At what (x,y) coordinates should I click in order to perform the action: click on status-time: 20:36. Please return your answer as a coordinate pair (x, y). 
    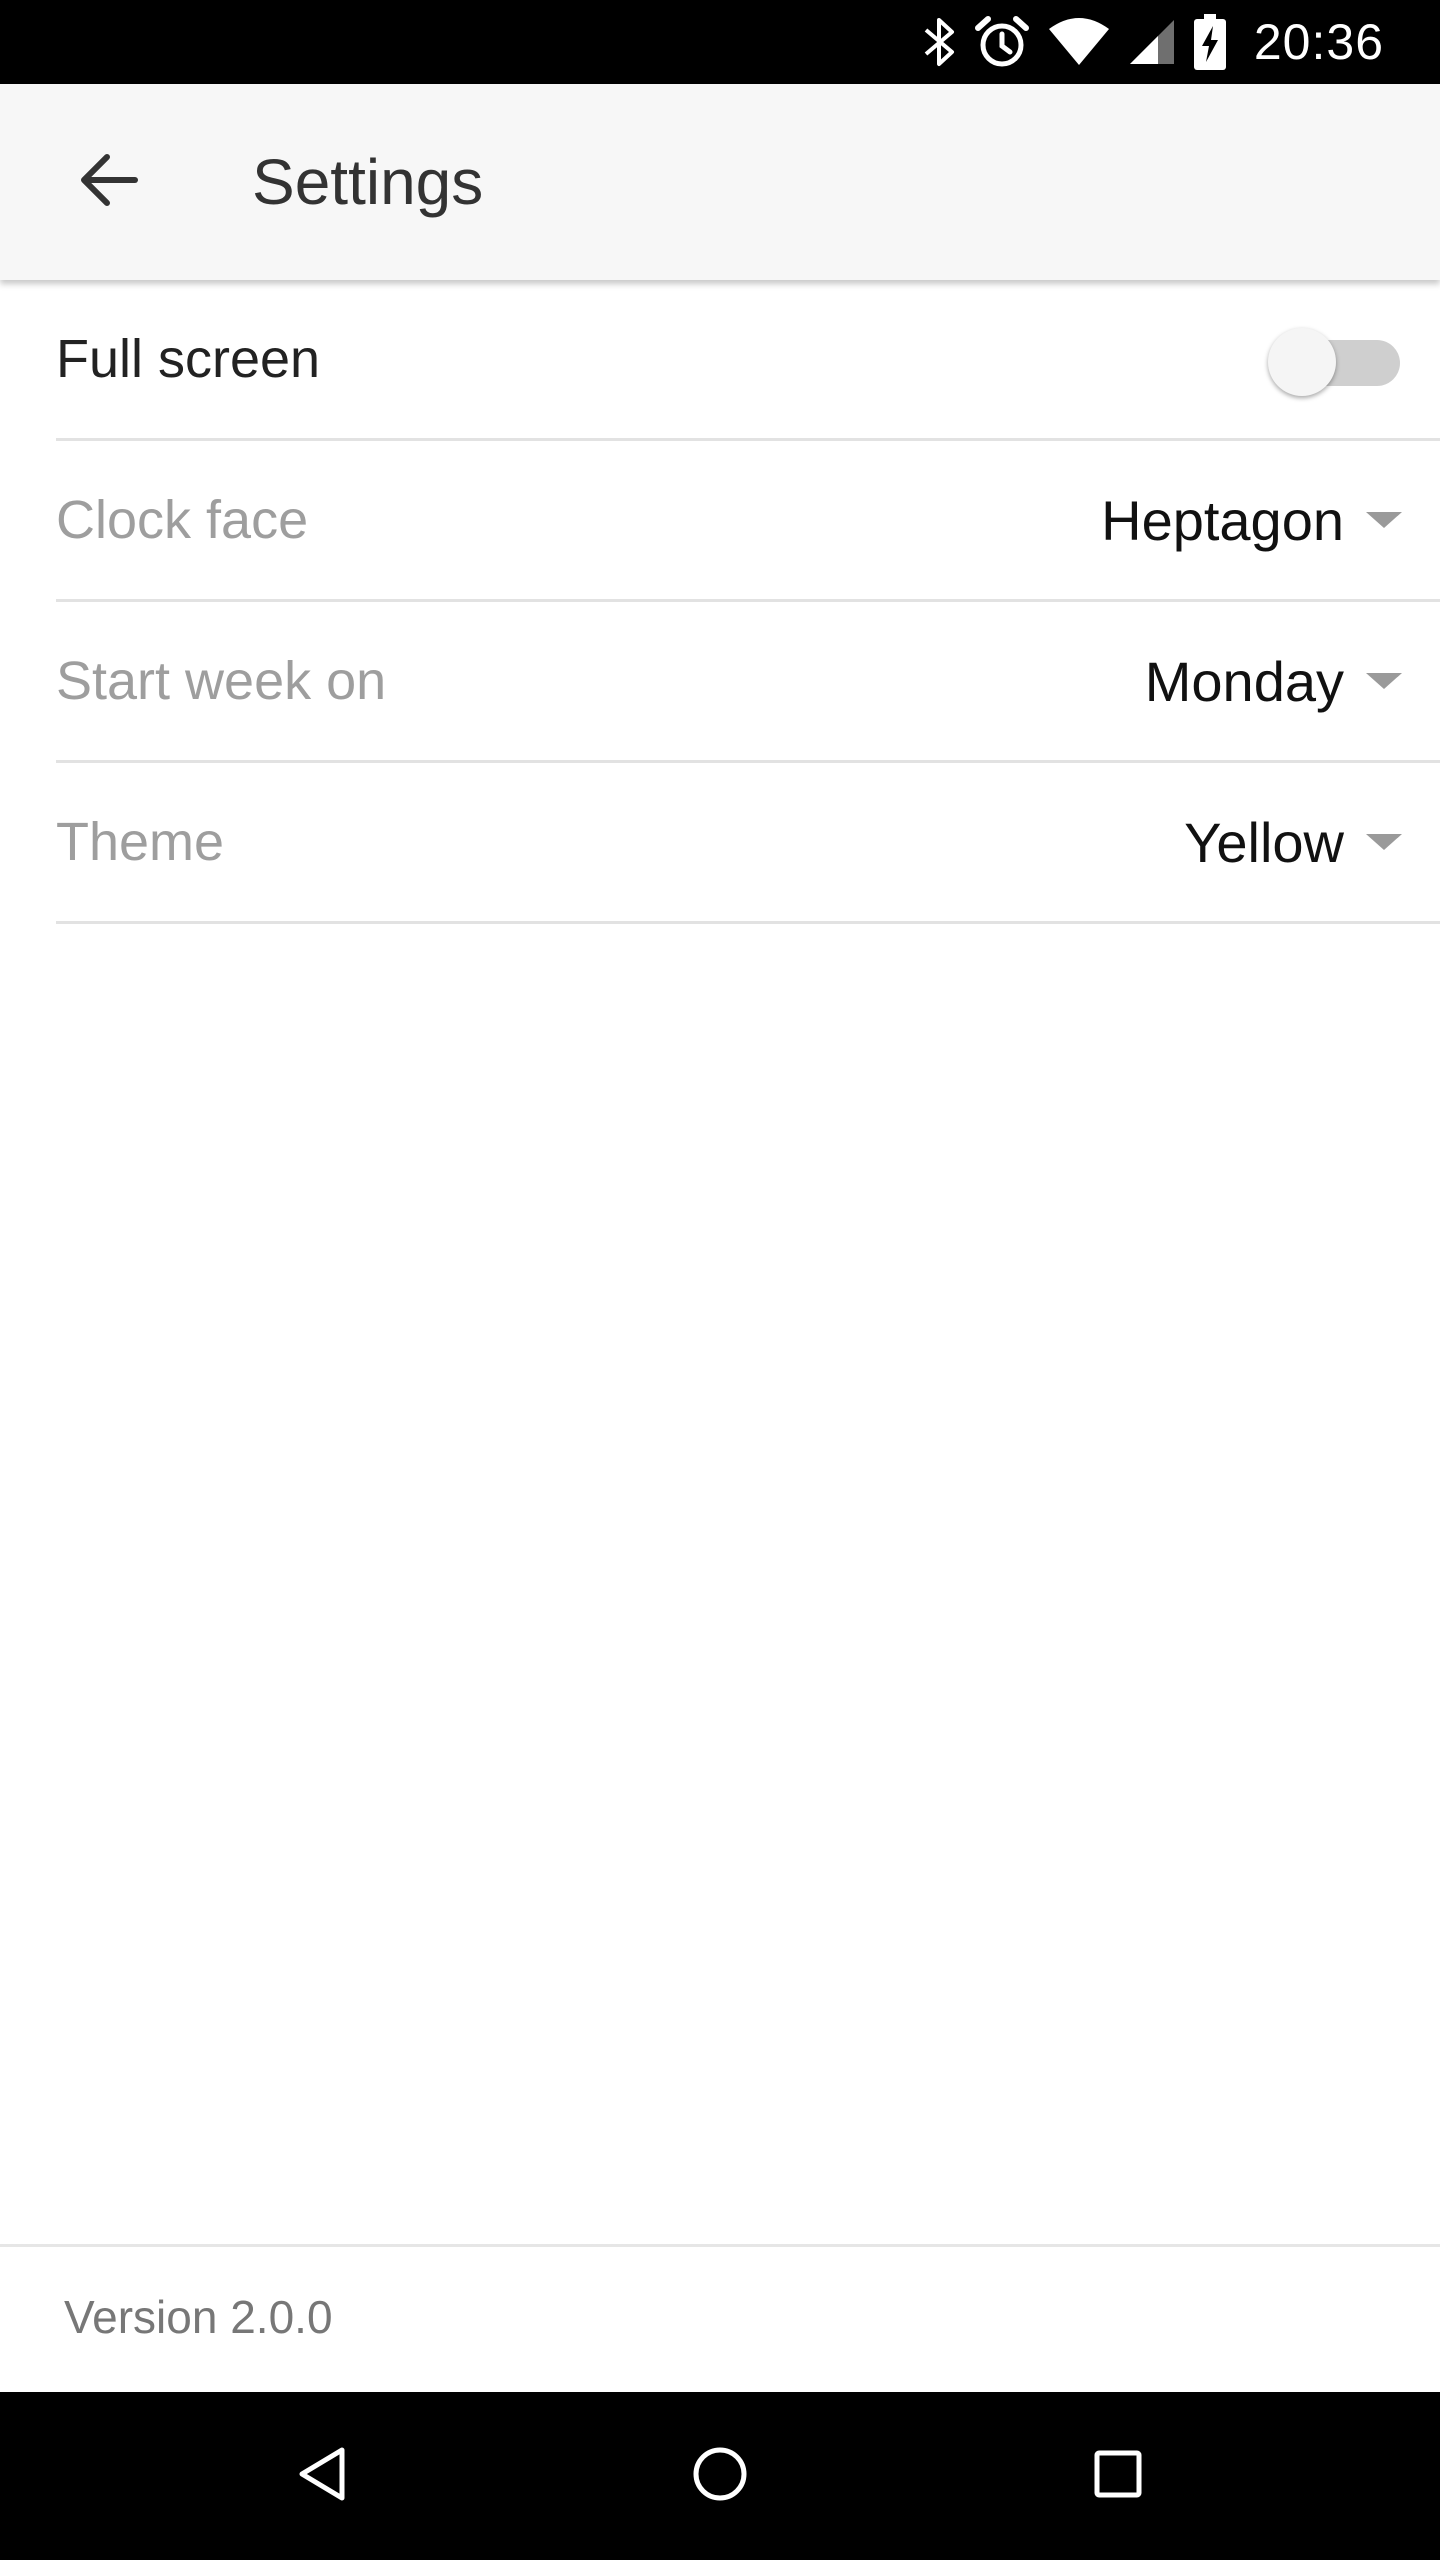
    Looking at the image, I should click on (1318, 42).